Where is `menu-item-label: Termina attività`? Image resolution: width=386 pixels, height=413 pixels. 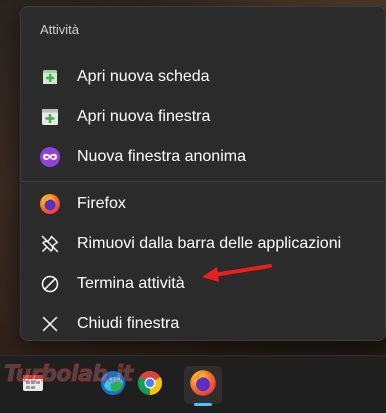 menu-item-label: Termina attività is located at coordinates (131, 283).